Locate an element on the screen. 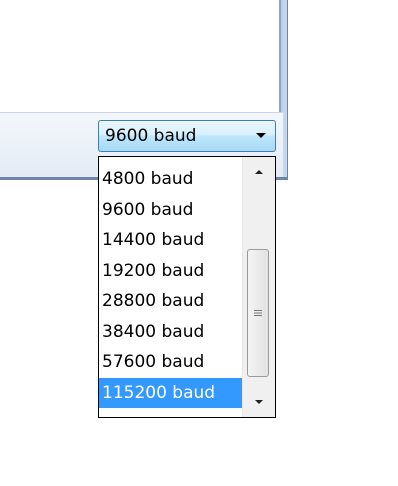 This screenshot has height=486, width=398. list-item-highlighted: 115200 baud is located at coordinates (170, 392).